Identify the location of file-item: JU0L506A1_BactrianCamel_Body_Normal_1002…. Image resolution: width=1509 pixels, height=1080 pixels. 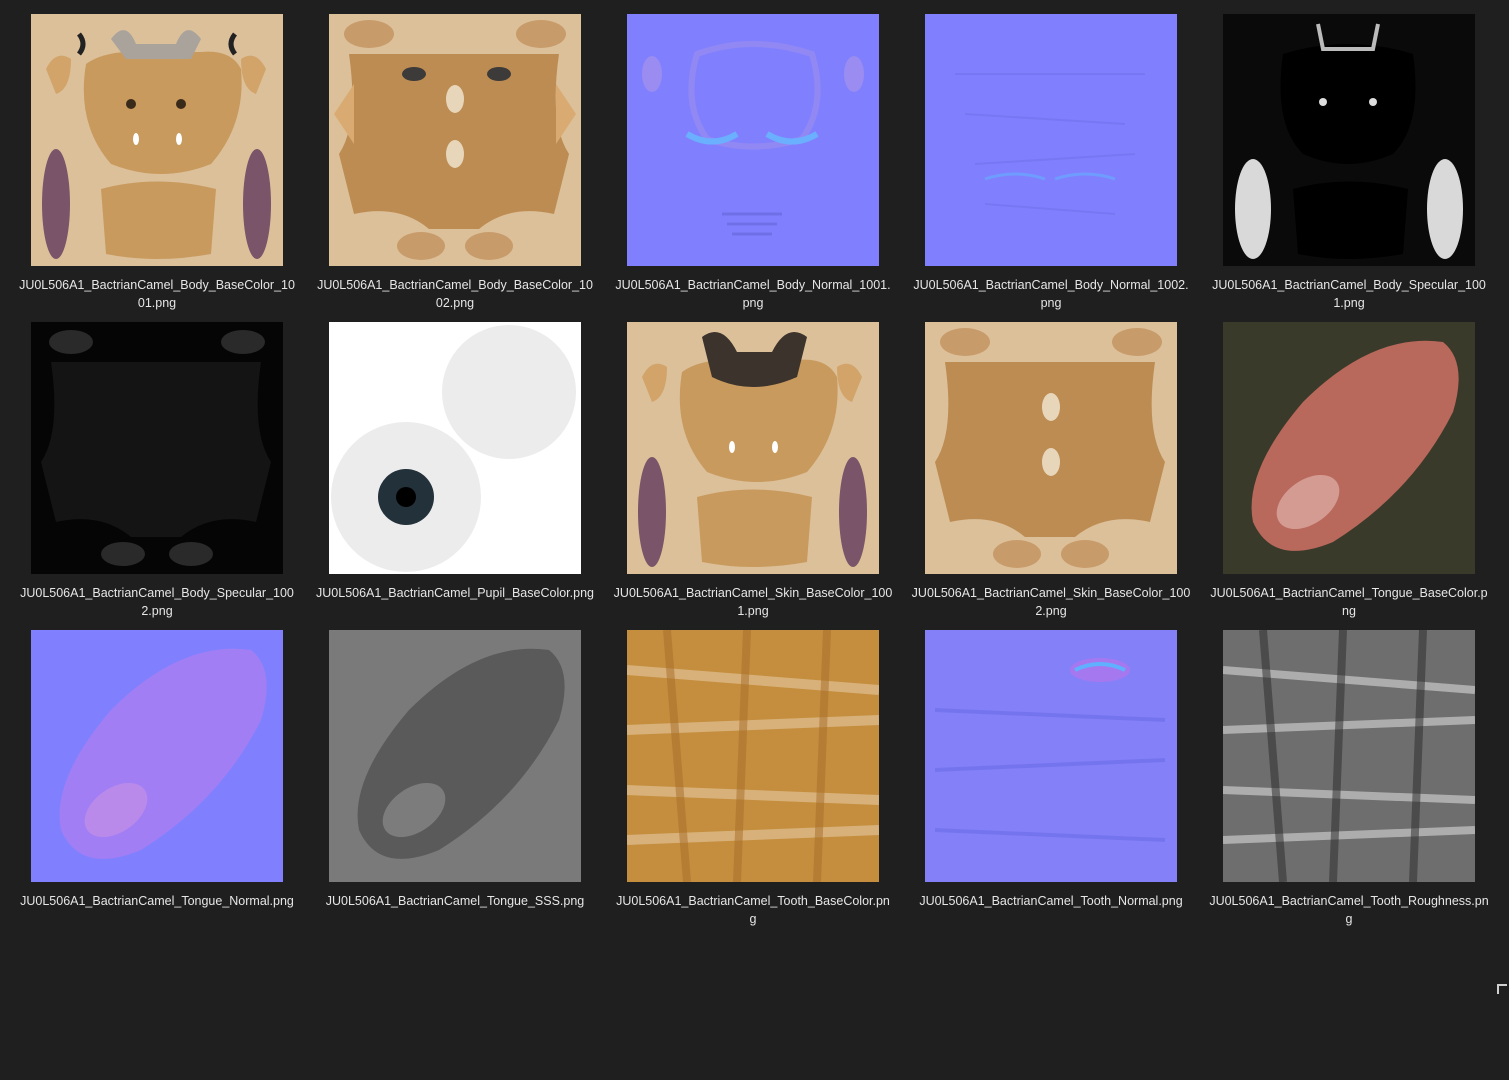
(1051, 168).